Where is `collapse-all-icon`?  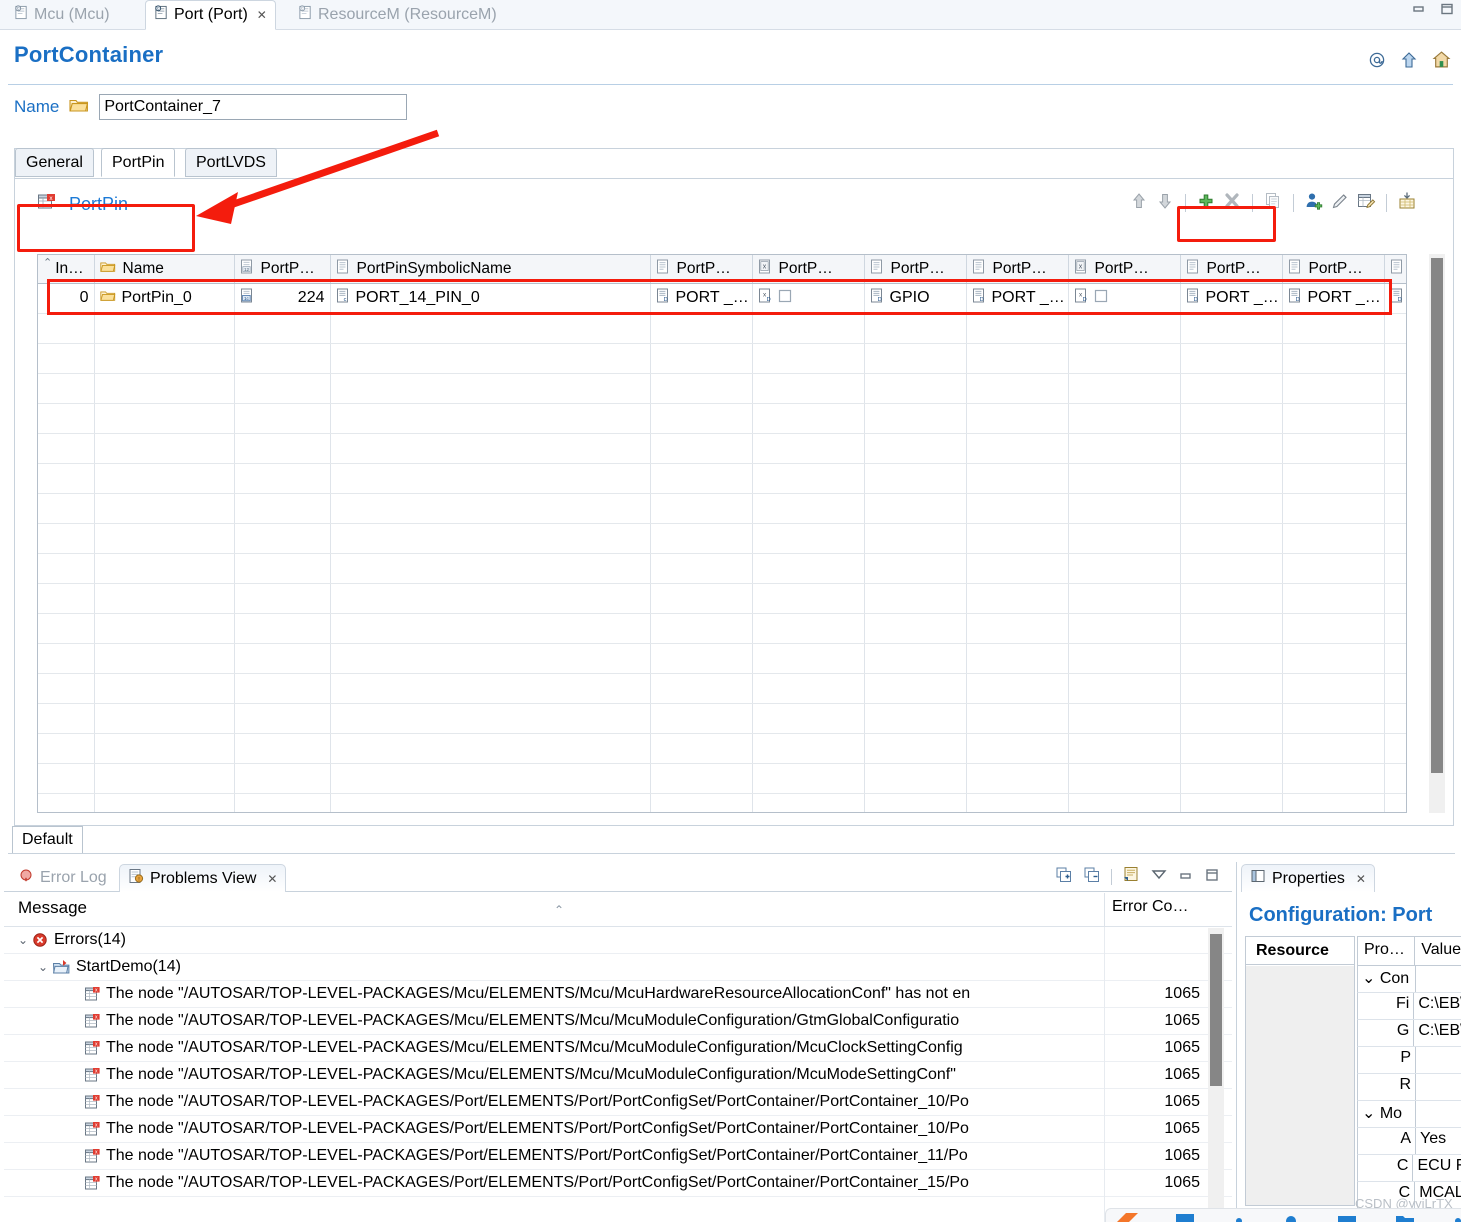
collapse-all-icon is located at coordinates (1092, 877).